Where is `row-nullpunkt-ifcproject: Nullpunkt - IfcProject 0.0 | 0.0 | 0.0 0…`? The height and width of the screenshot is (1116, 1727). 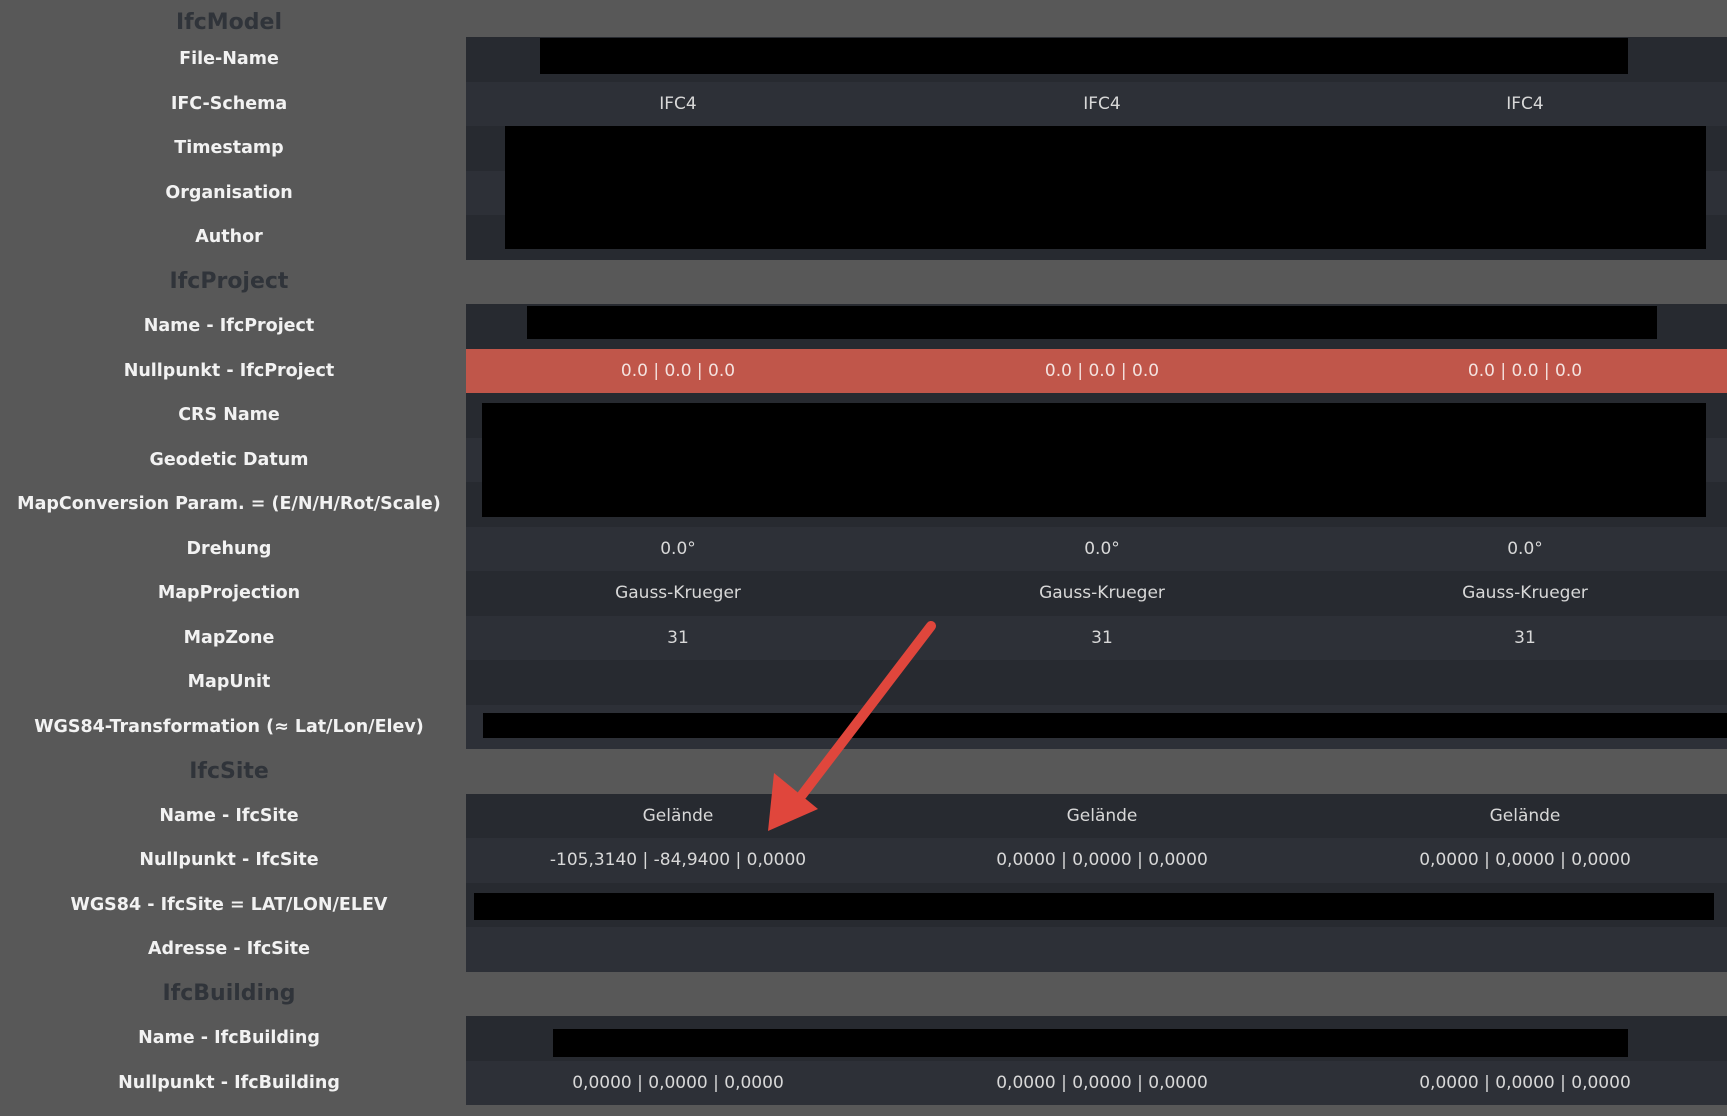
row-nullpunkt-ifcproject: Nullpunkt - IfcProject 0.0 | 0.0 | 0.0 0… is located at coordinates (863, 370).